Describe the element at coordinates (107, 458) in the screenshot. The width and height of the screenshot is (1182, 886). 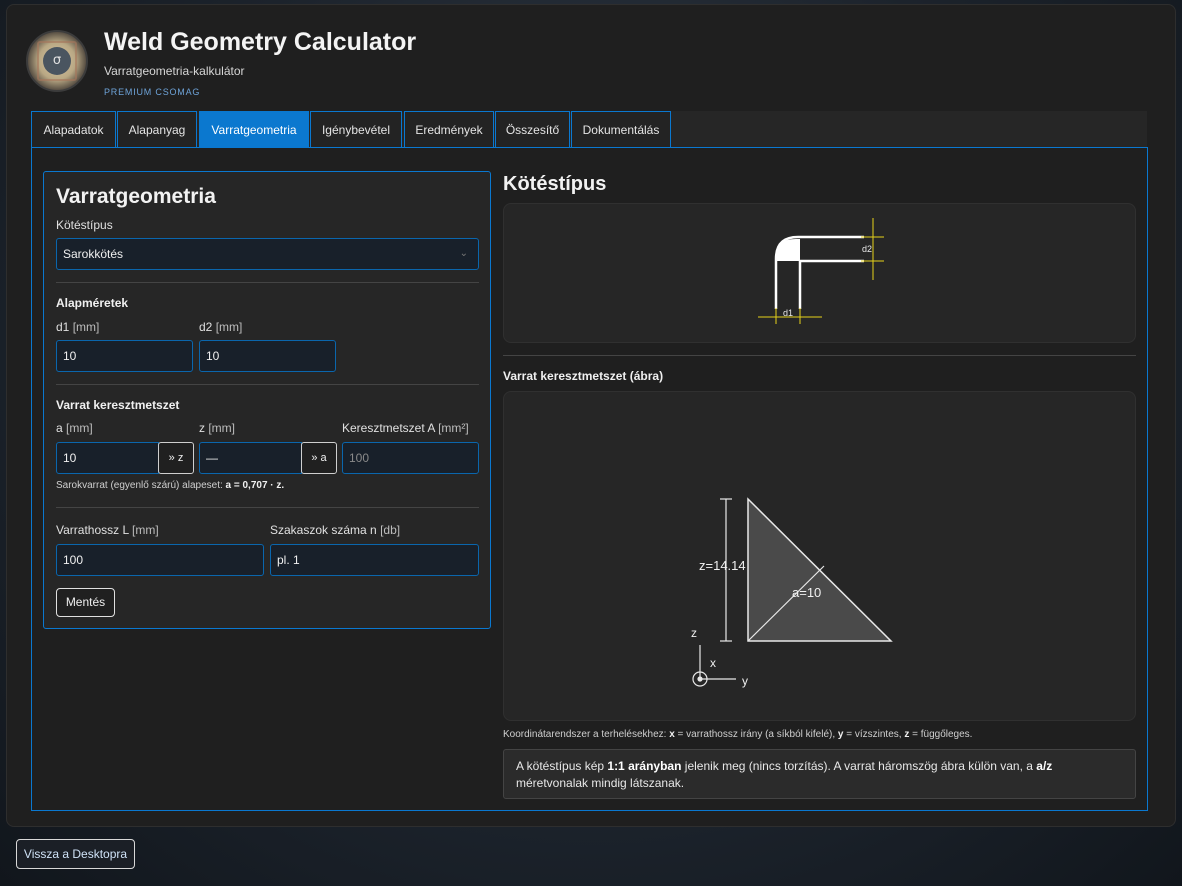
I see `a-input: 10` at that location.